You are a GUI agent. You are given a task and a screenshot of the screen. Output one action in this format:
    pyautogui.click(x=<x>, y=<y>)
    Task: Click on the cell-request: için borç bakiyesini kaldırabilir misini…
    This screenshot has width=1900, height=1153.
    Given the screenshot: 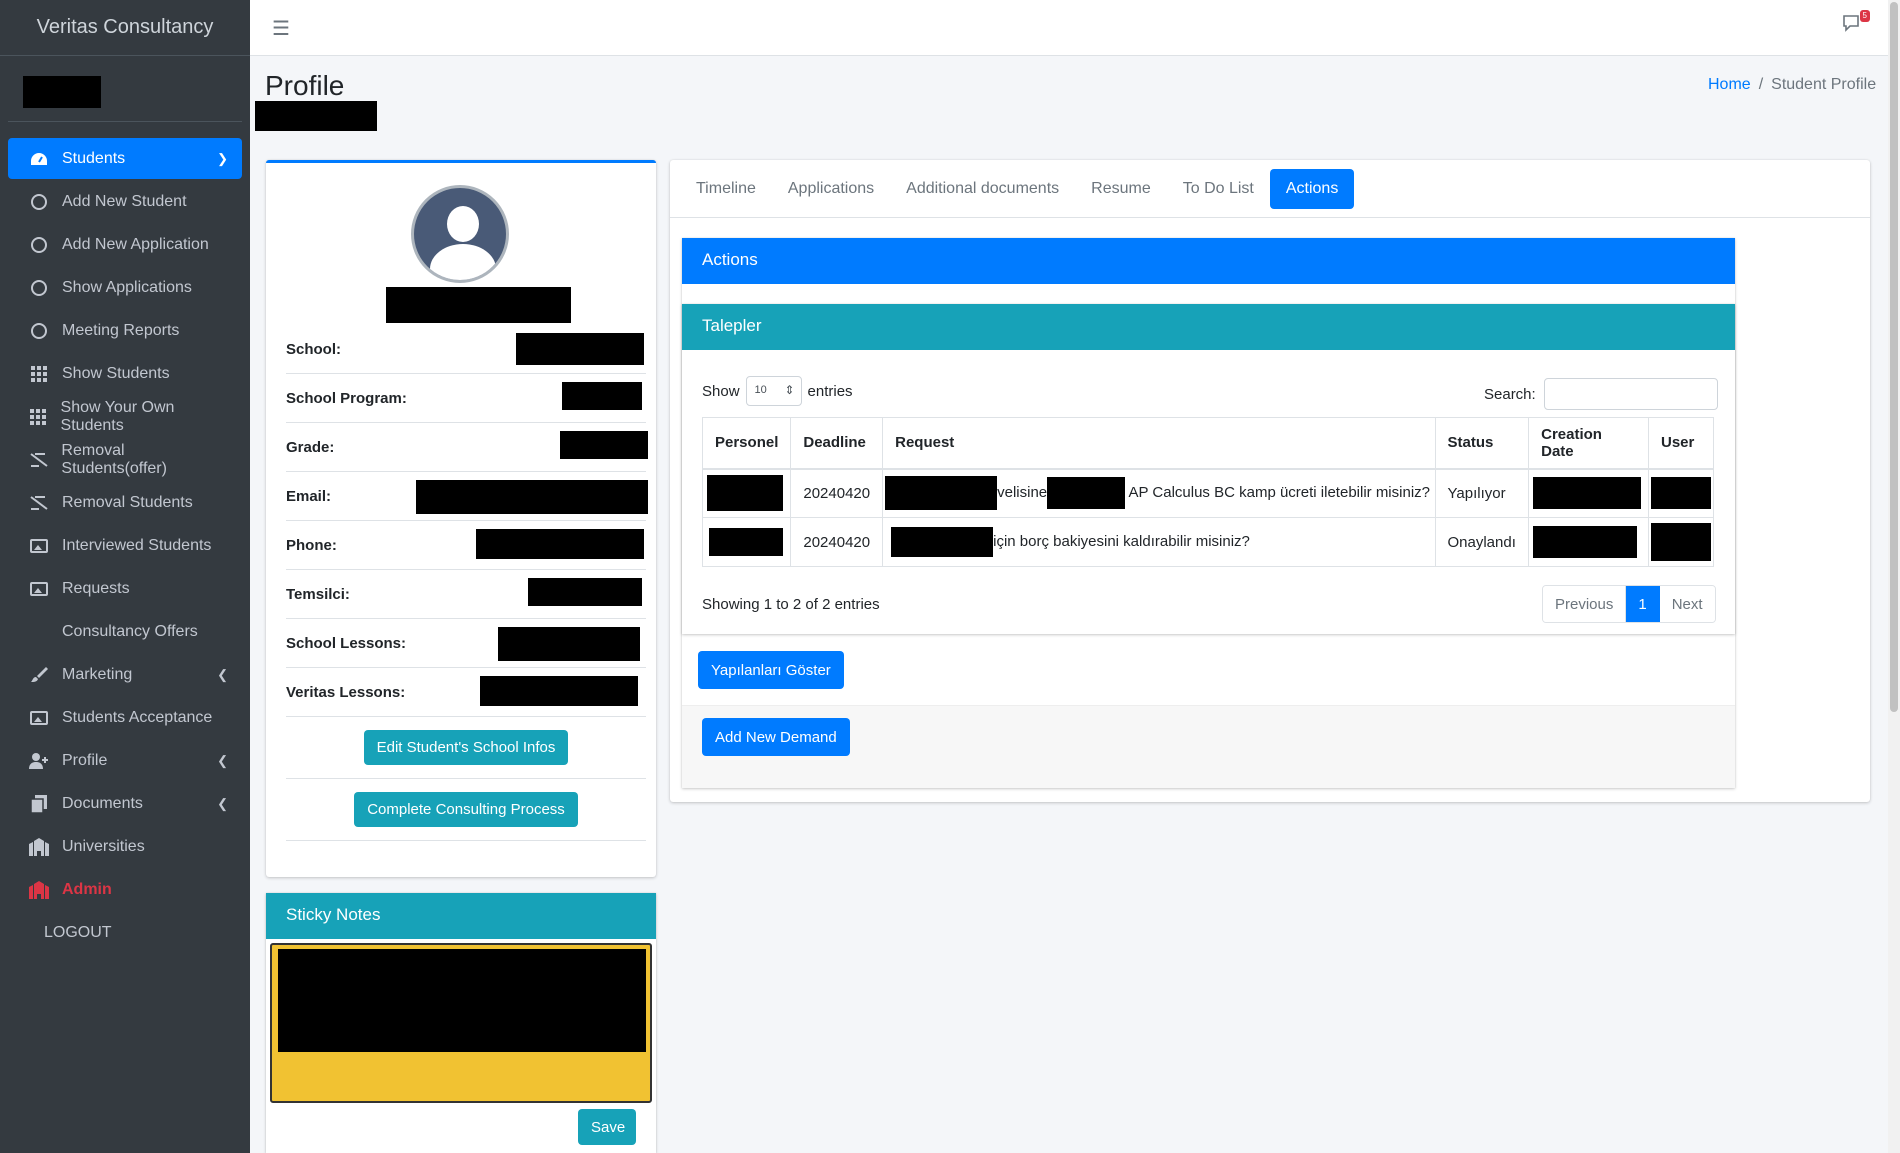 What is the action you would take?
    pyautogui.click(x=1159, y=542)
    